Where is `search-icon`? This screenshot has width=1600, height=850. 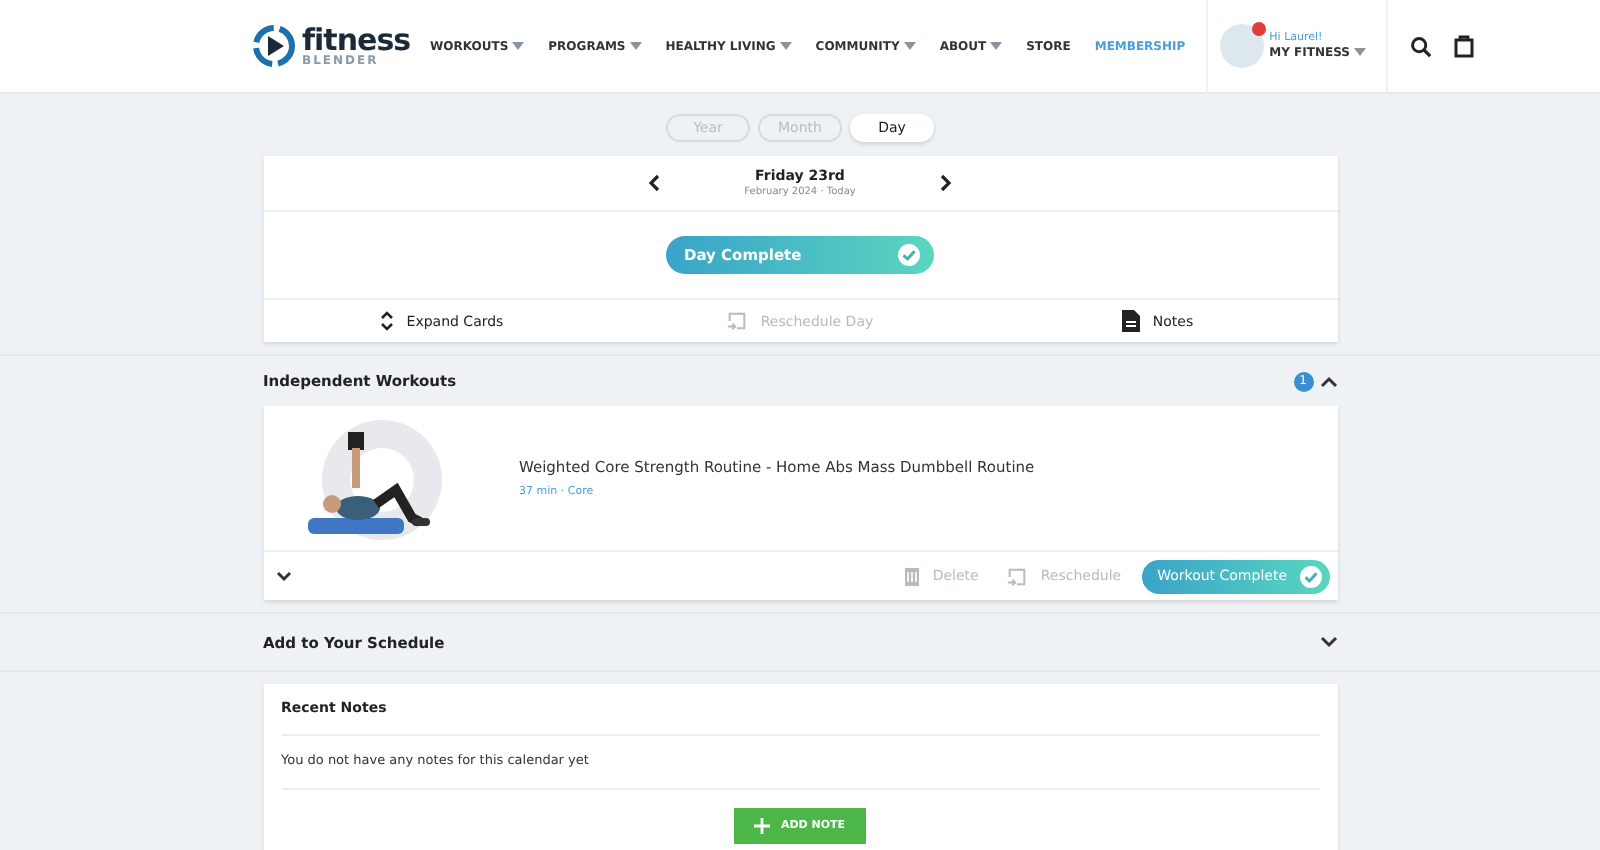
search-icon is located at coordinates (1421, 46).